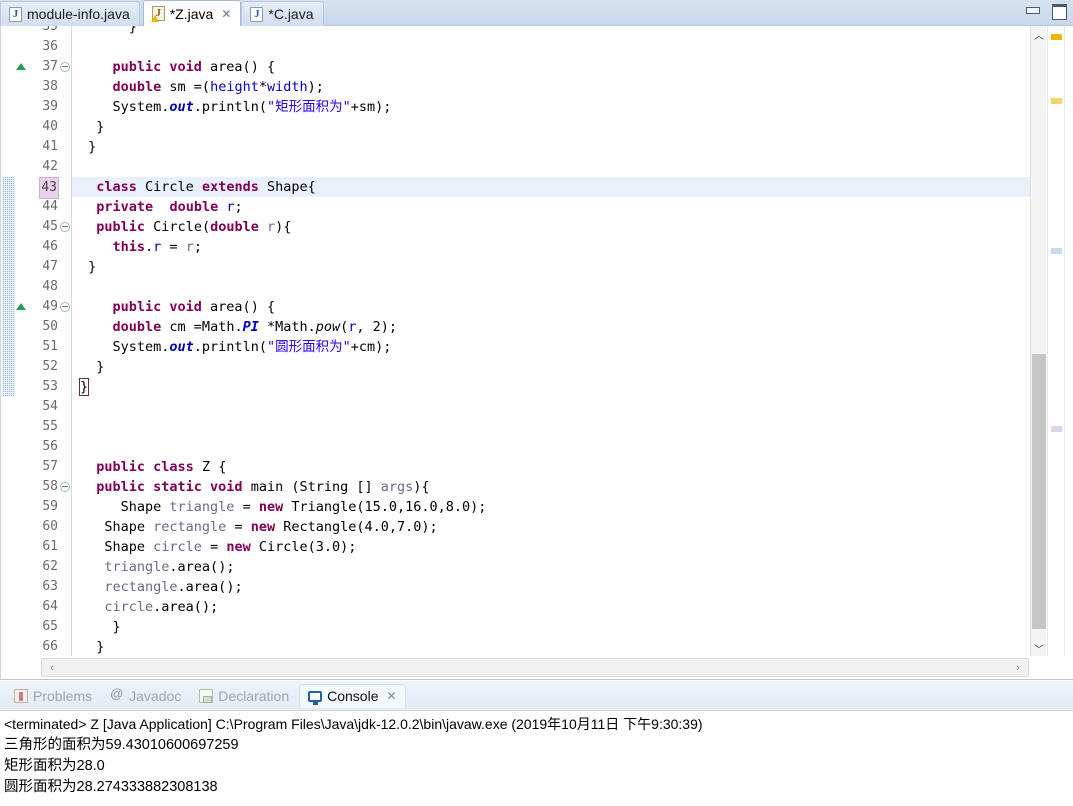  What do you see at coordinates (552, 587) in the screenshot?
I see `code-line-63: rectangle.area();` at bounding box center [552, 587].